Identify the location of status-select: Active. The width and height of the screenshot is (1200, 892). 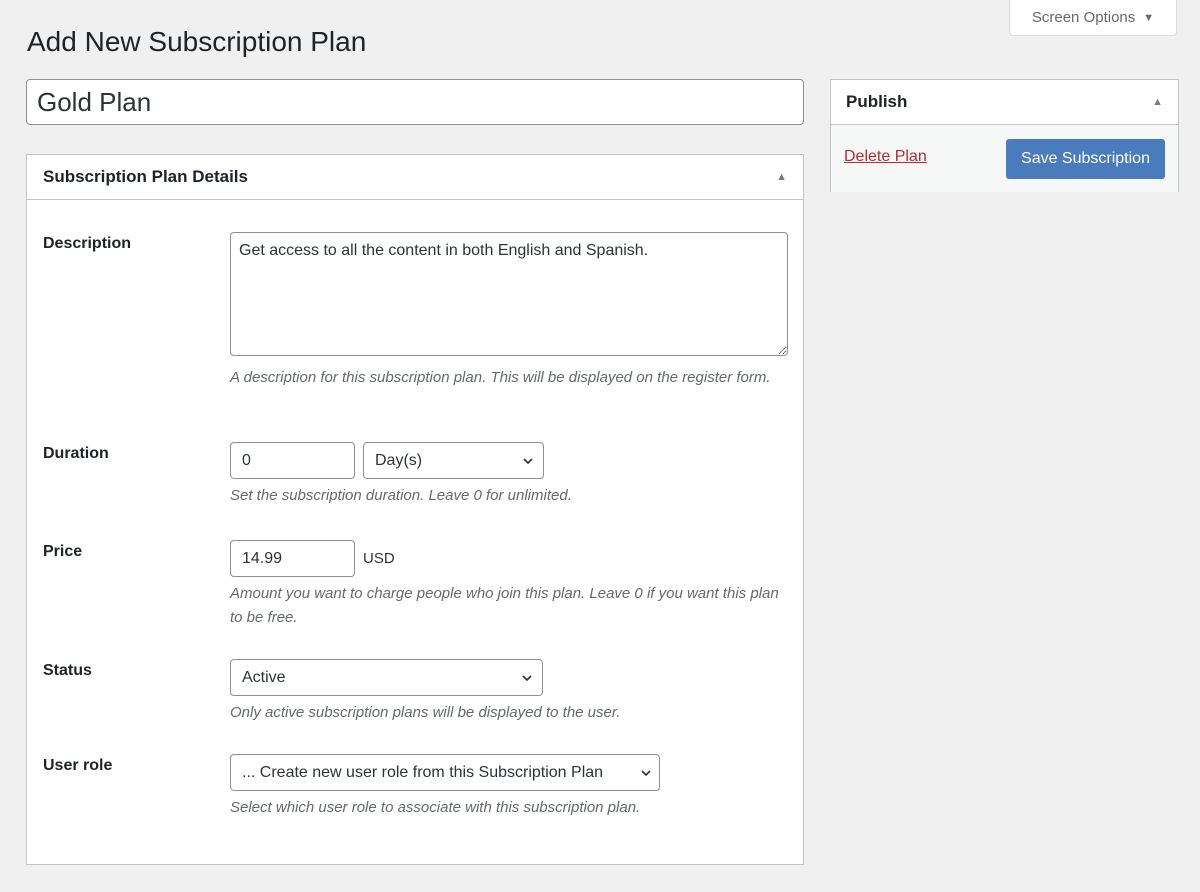
(386, 677).